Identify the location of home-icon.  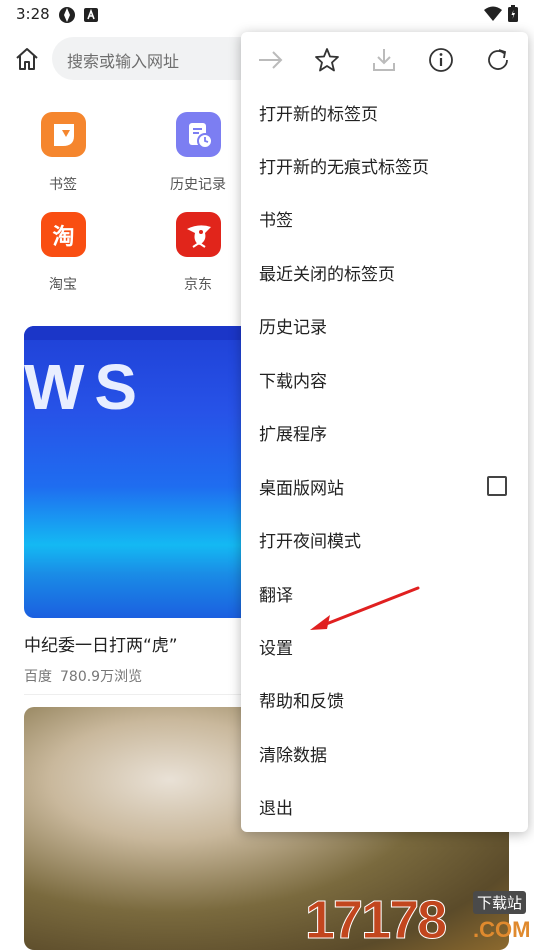
(27, 59).